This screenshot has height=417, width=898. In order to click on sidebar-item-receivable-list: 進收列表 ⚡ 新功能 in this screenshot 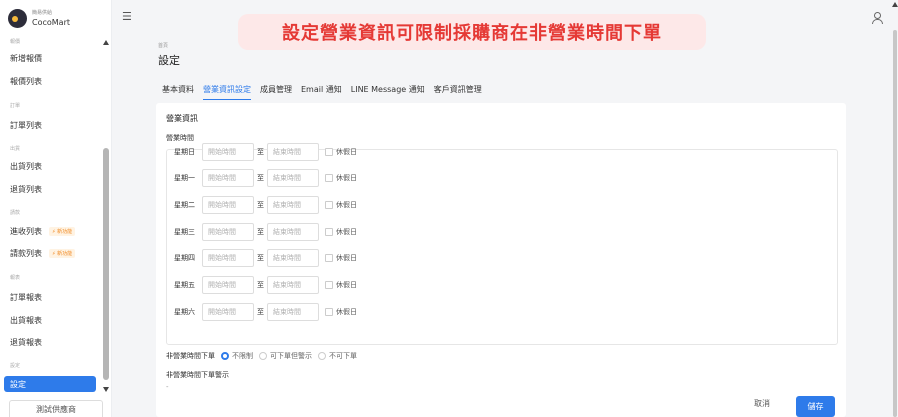, I will do `click(43, 231)`.